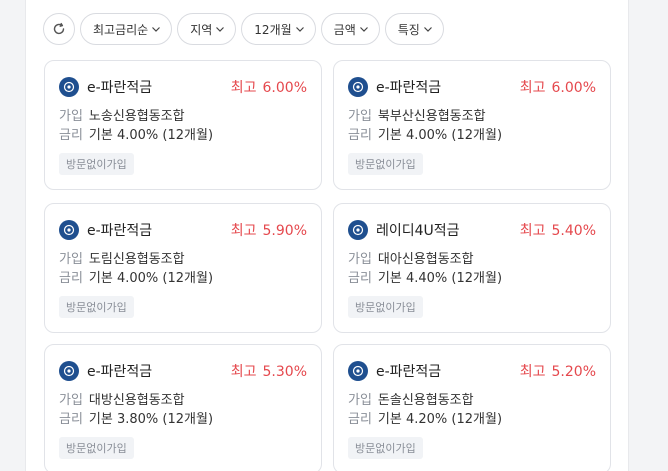 The image size is (668, 471). What do you see at coordinates (273, 29) in the screenshot?
I see `period-dropdown-label: 12개월` at bounding box center [273, 29].